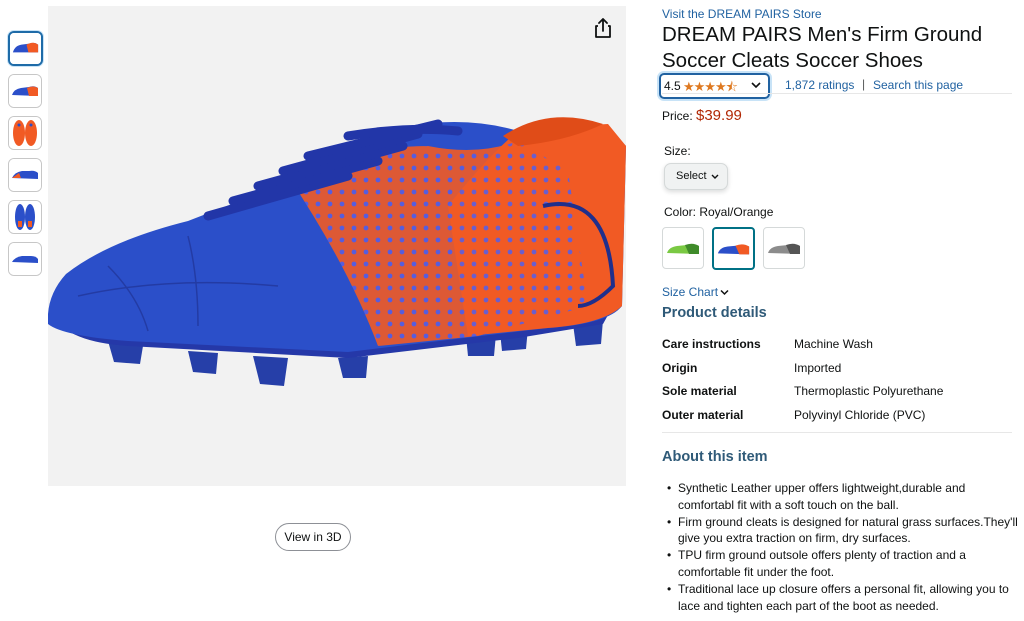 The image size is (1024, 621). What do you see at coordinates (719, 115) in the screenshot?
I see `price-value: $39.99` at bounding box center [719, 115].